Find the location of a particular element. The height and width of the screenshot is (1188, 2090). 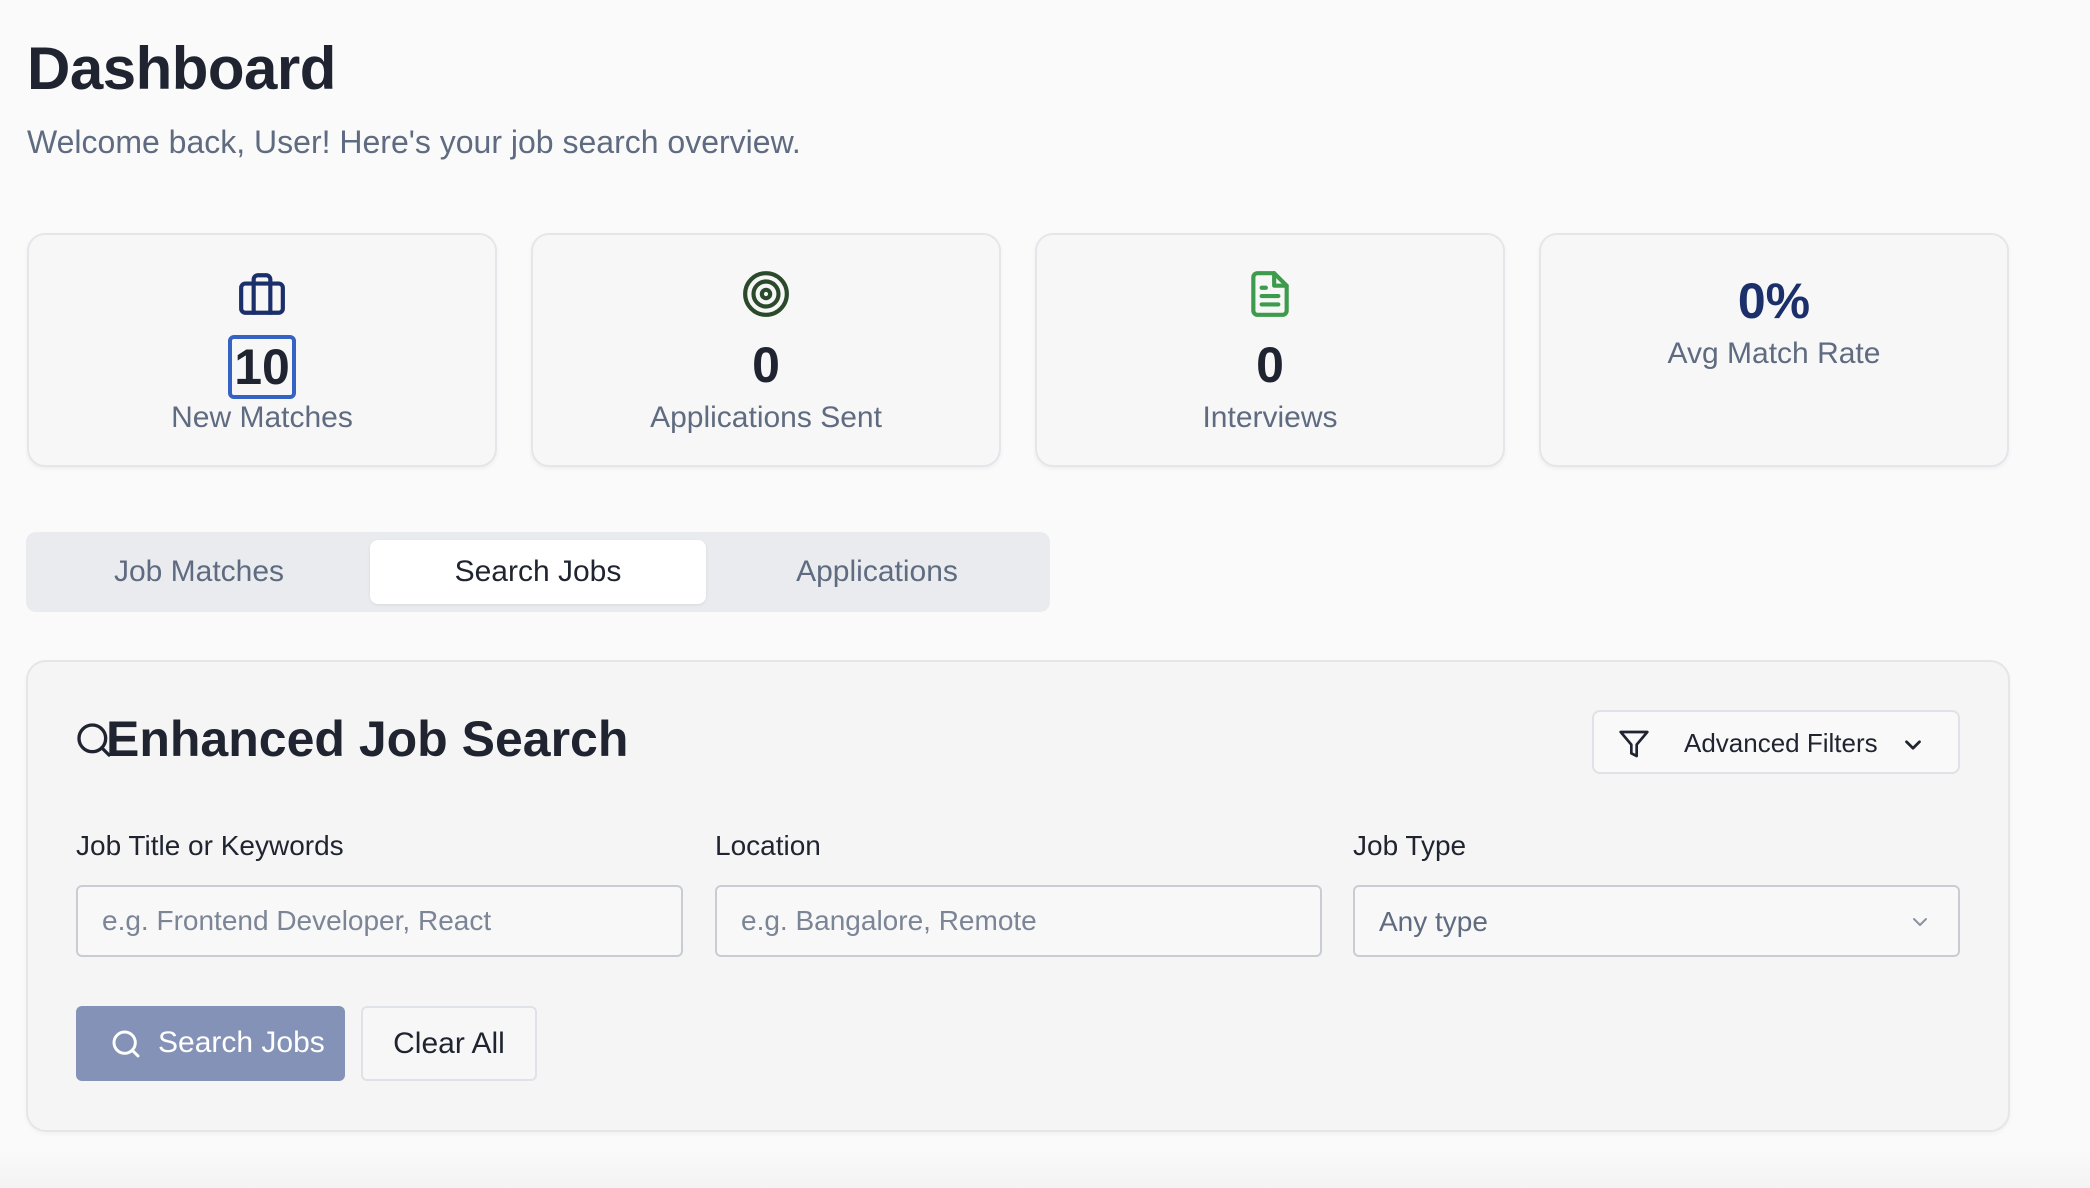

target-icon is located at coordinates (766, 294).